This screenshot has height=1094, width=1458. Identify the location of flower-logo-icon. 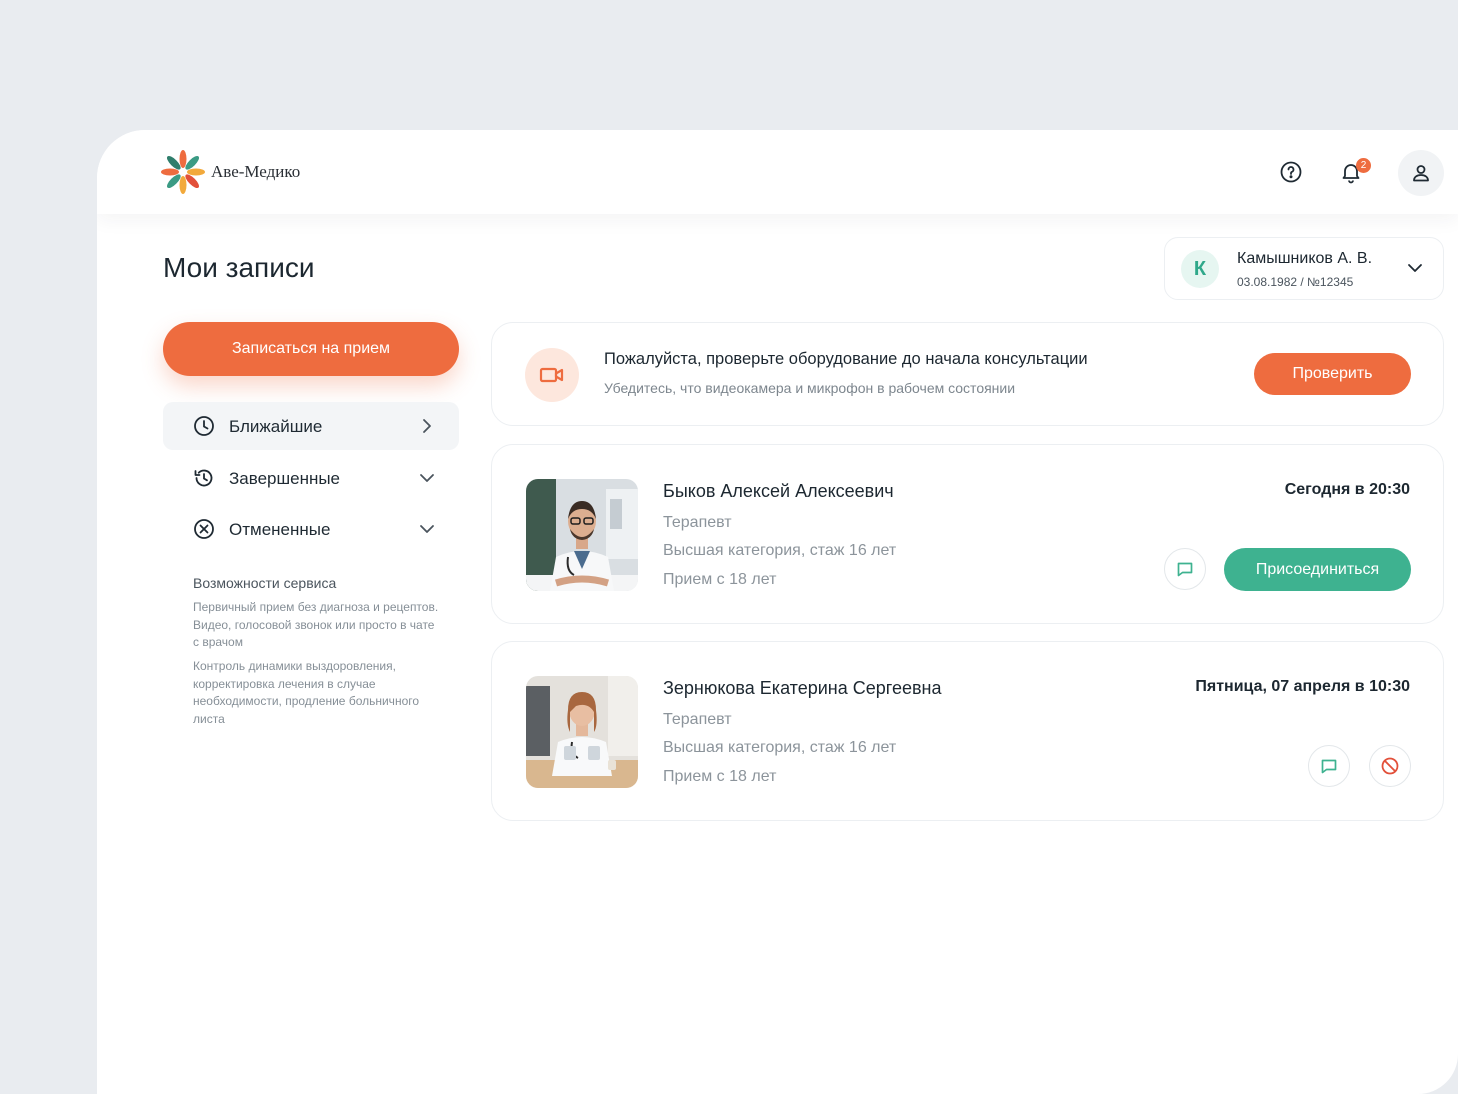
(183, 172).